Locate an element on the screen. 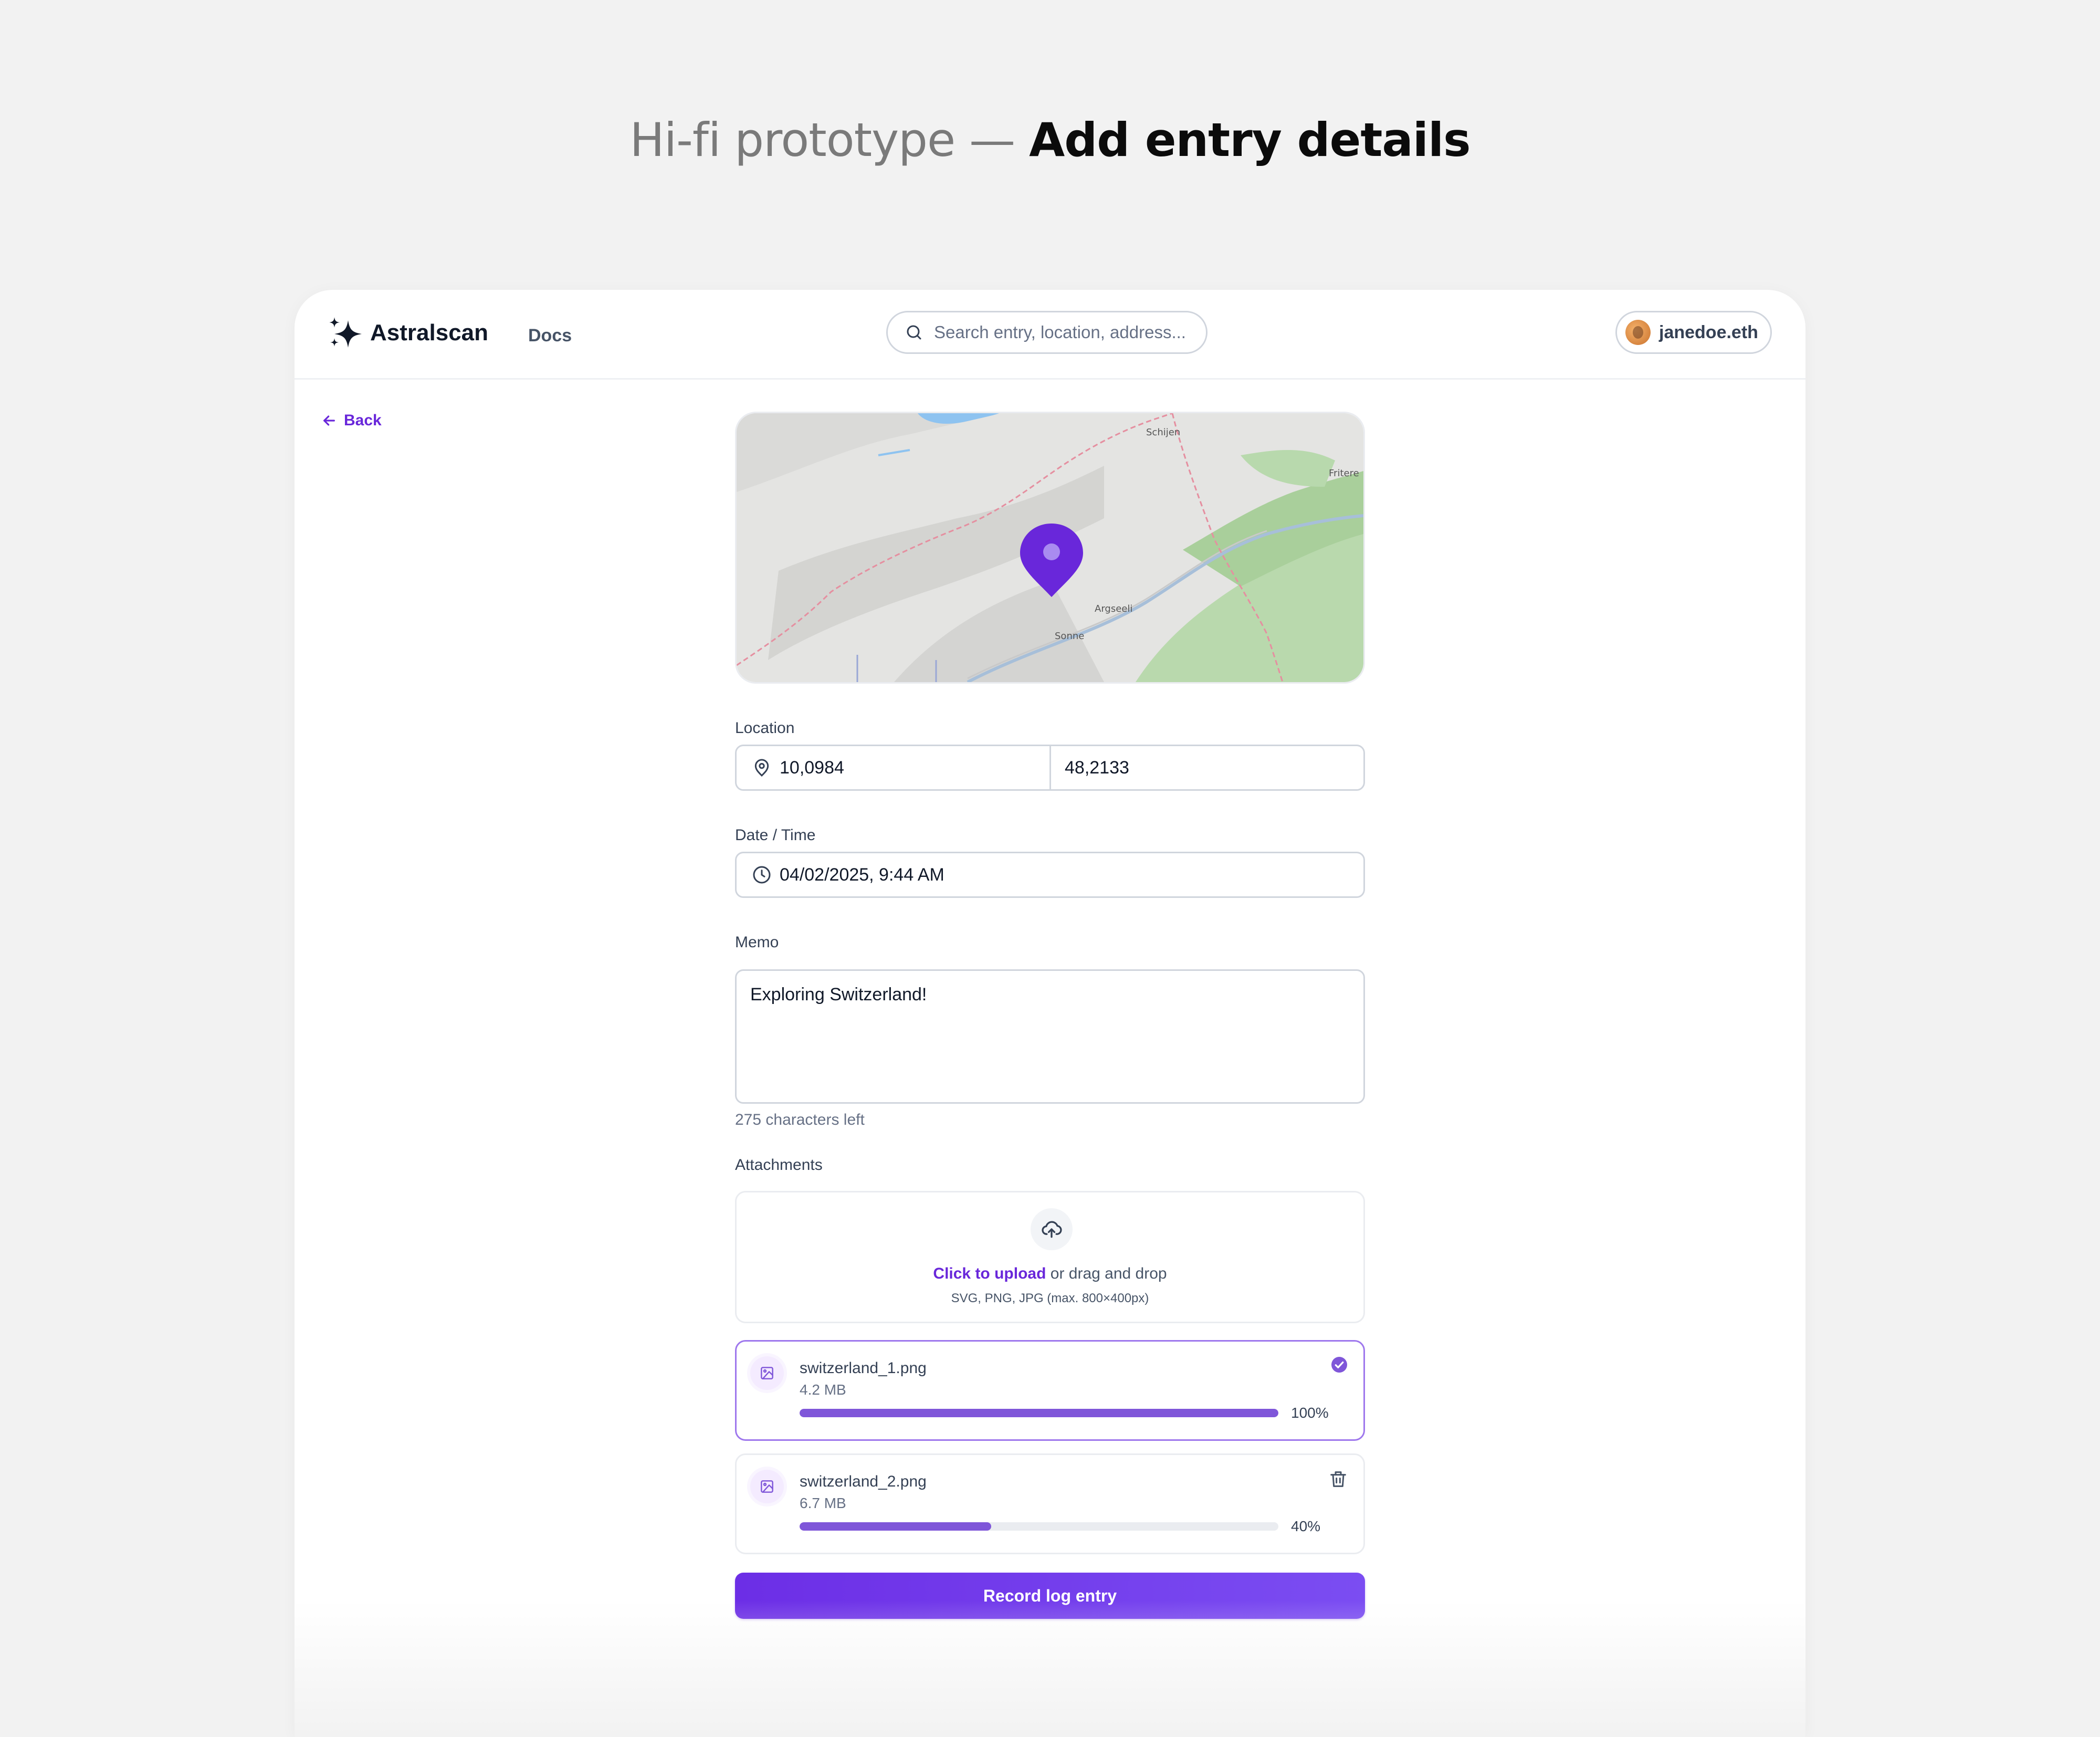  location-map: Schijen Fritere Argseeli Sonne is located at coordinates (1050, 548).